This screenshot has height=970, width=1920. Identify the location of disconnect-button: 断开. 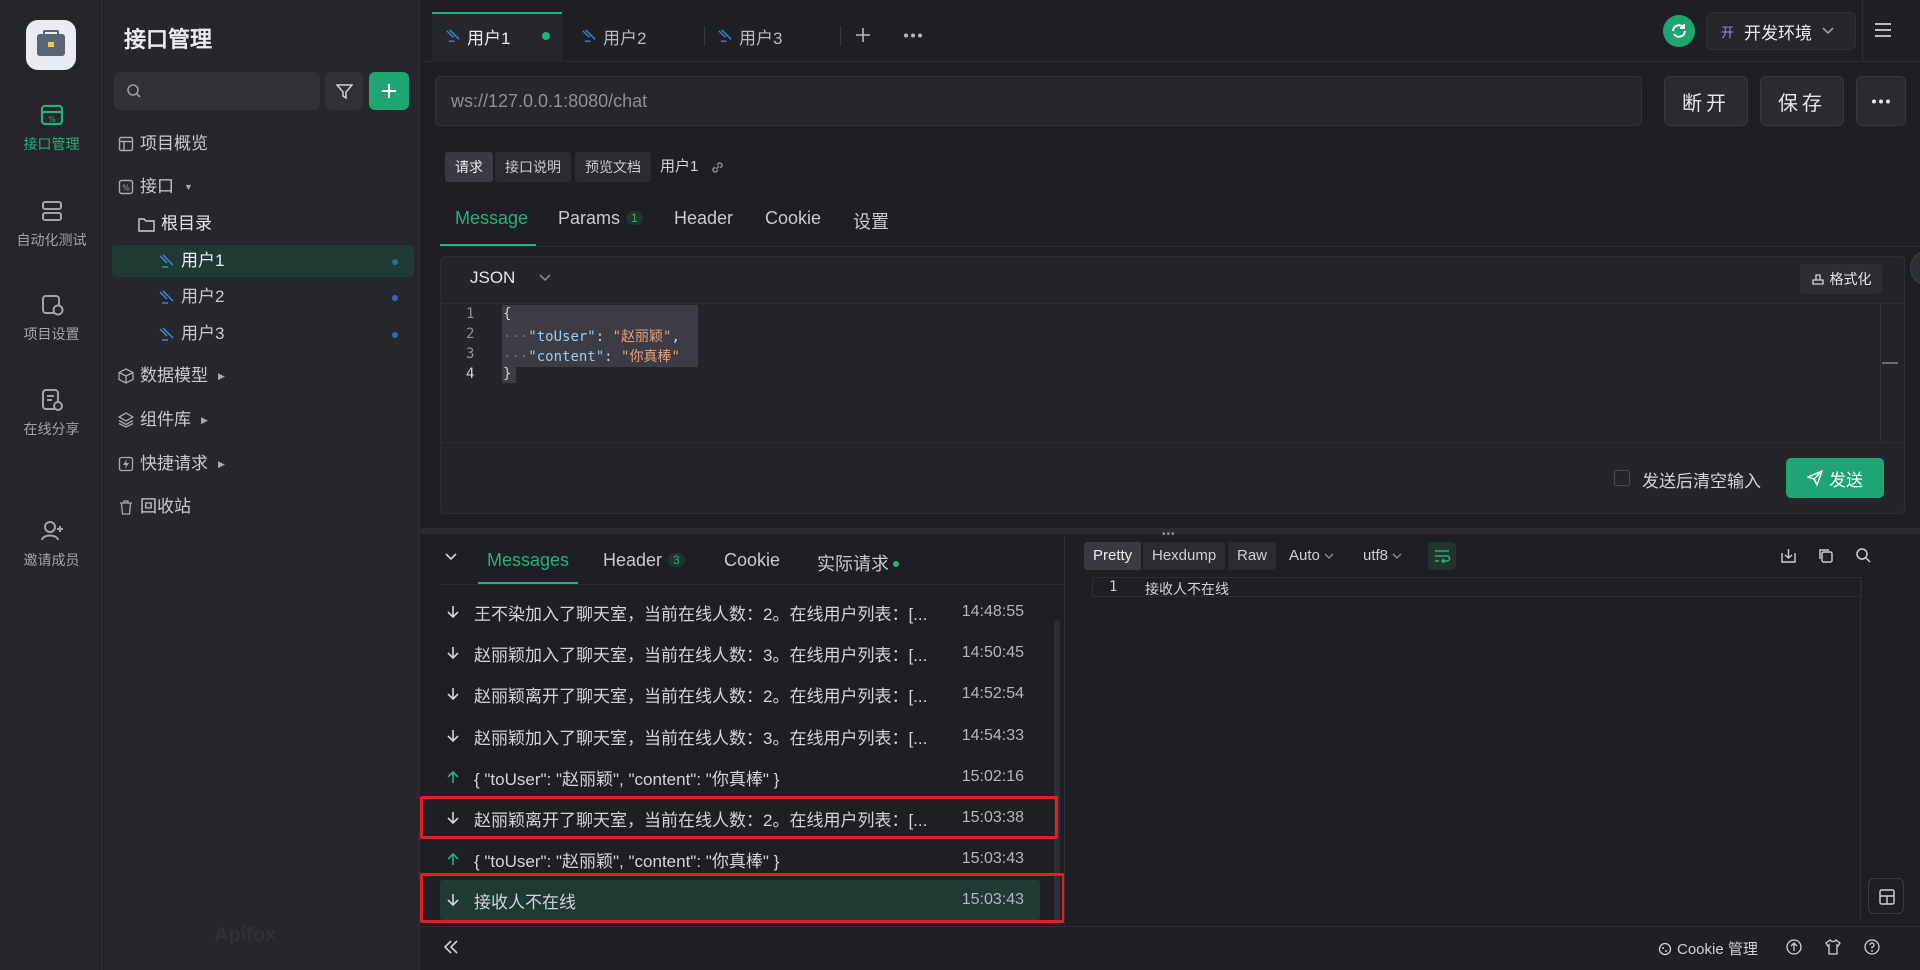
(1706, 101).